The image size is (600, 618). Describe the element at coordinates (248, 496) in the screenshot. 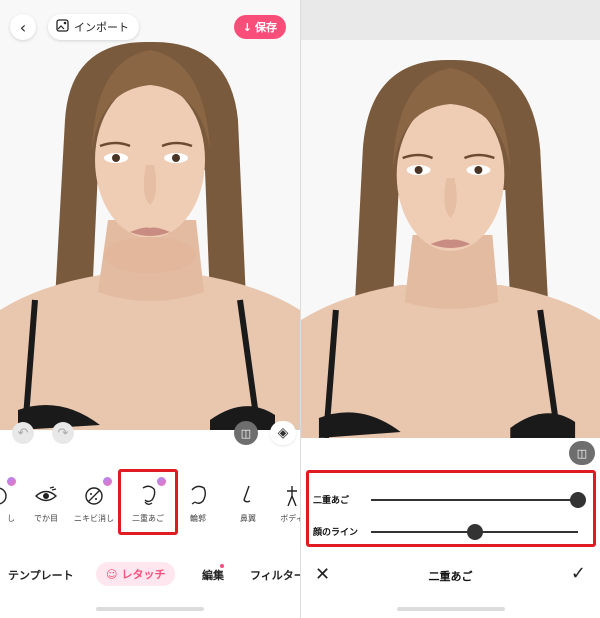

I see `nose-icon` at that location.